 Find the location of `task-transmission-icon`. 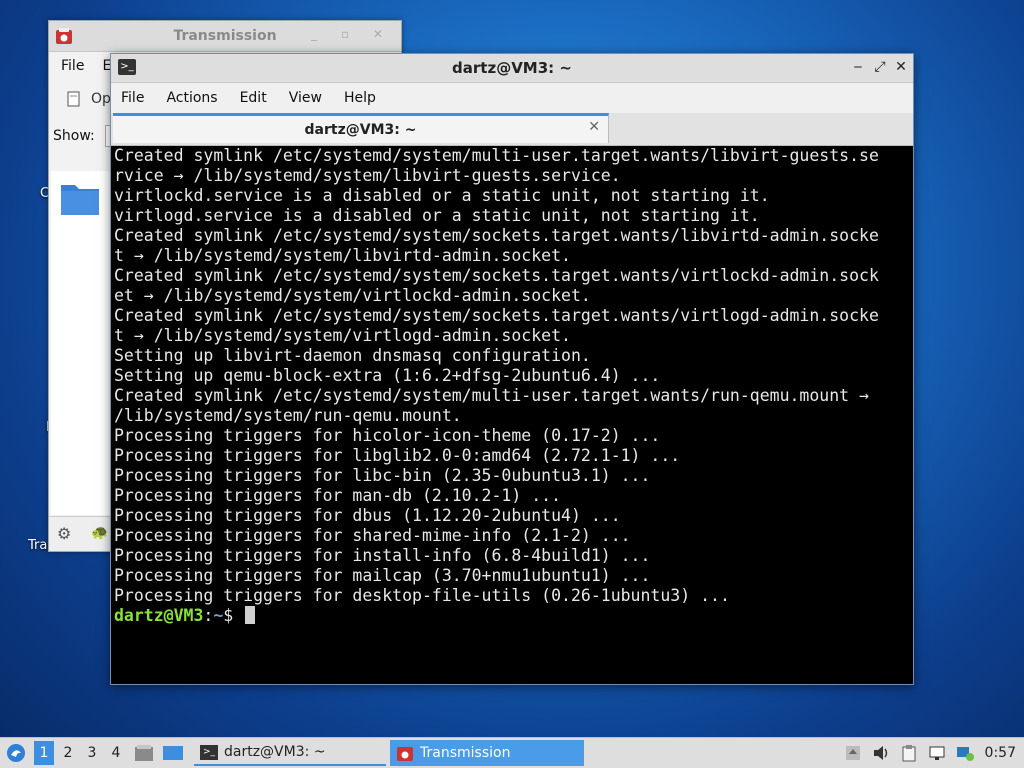

task-transmission-icon is located at coordinates (405, 754).